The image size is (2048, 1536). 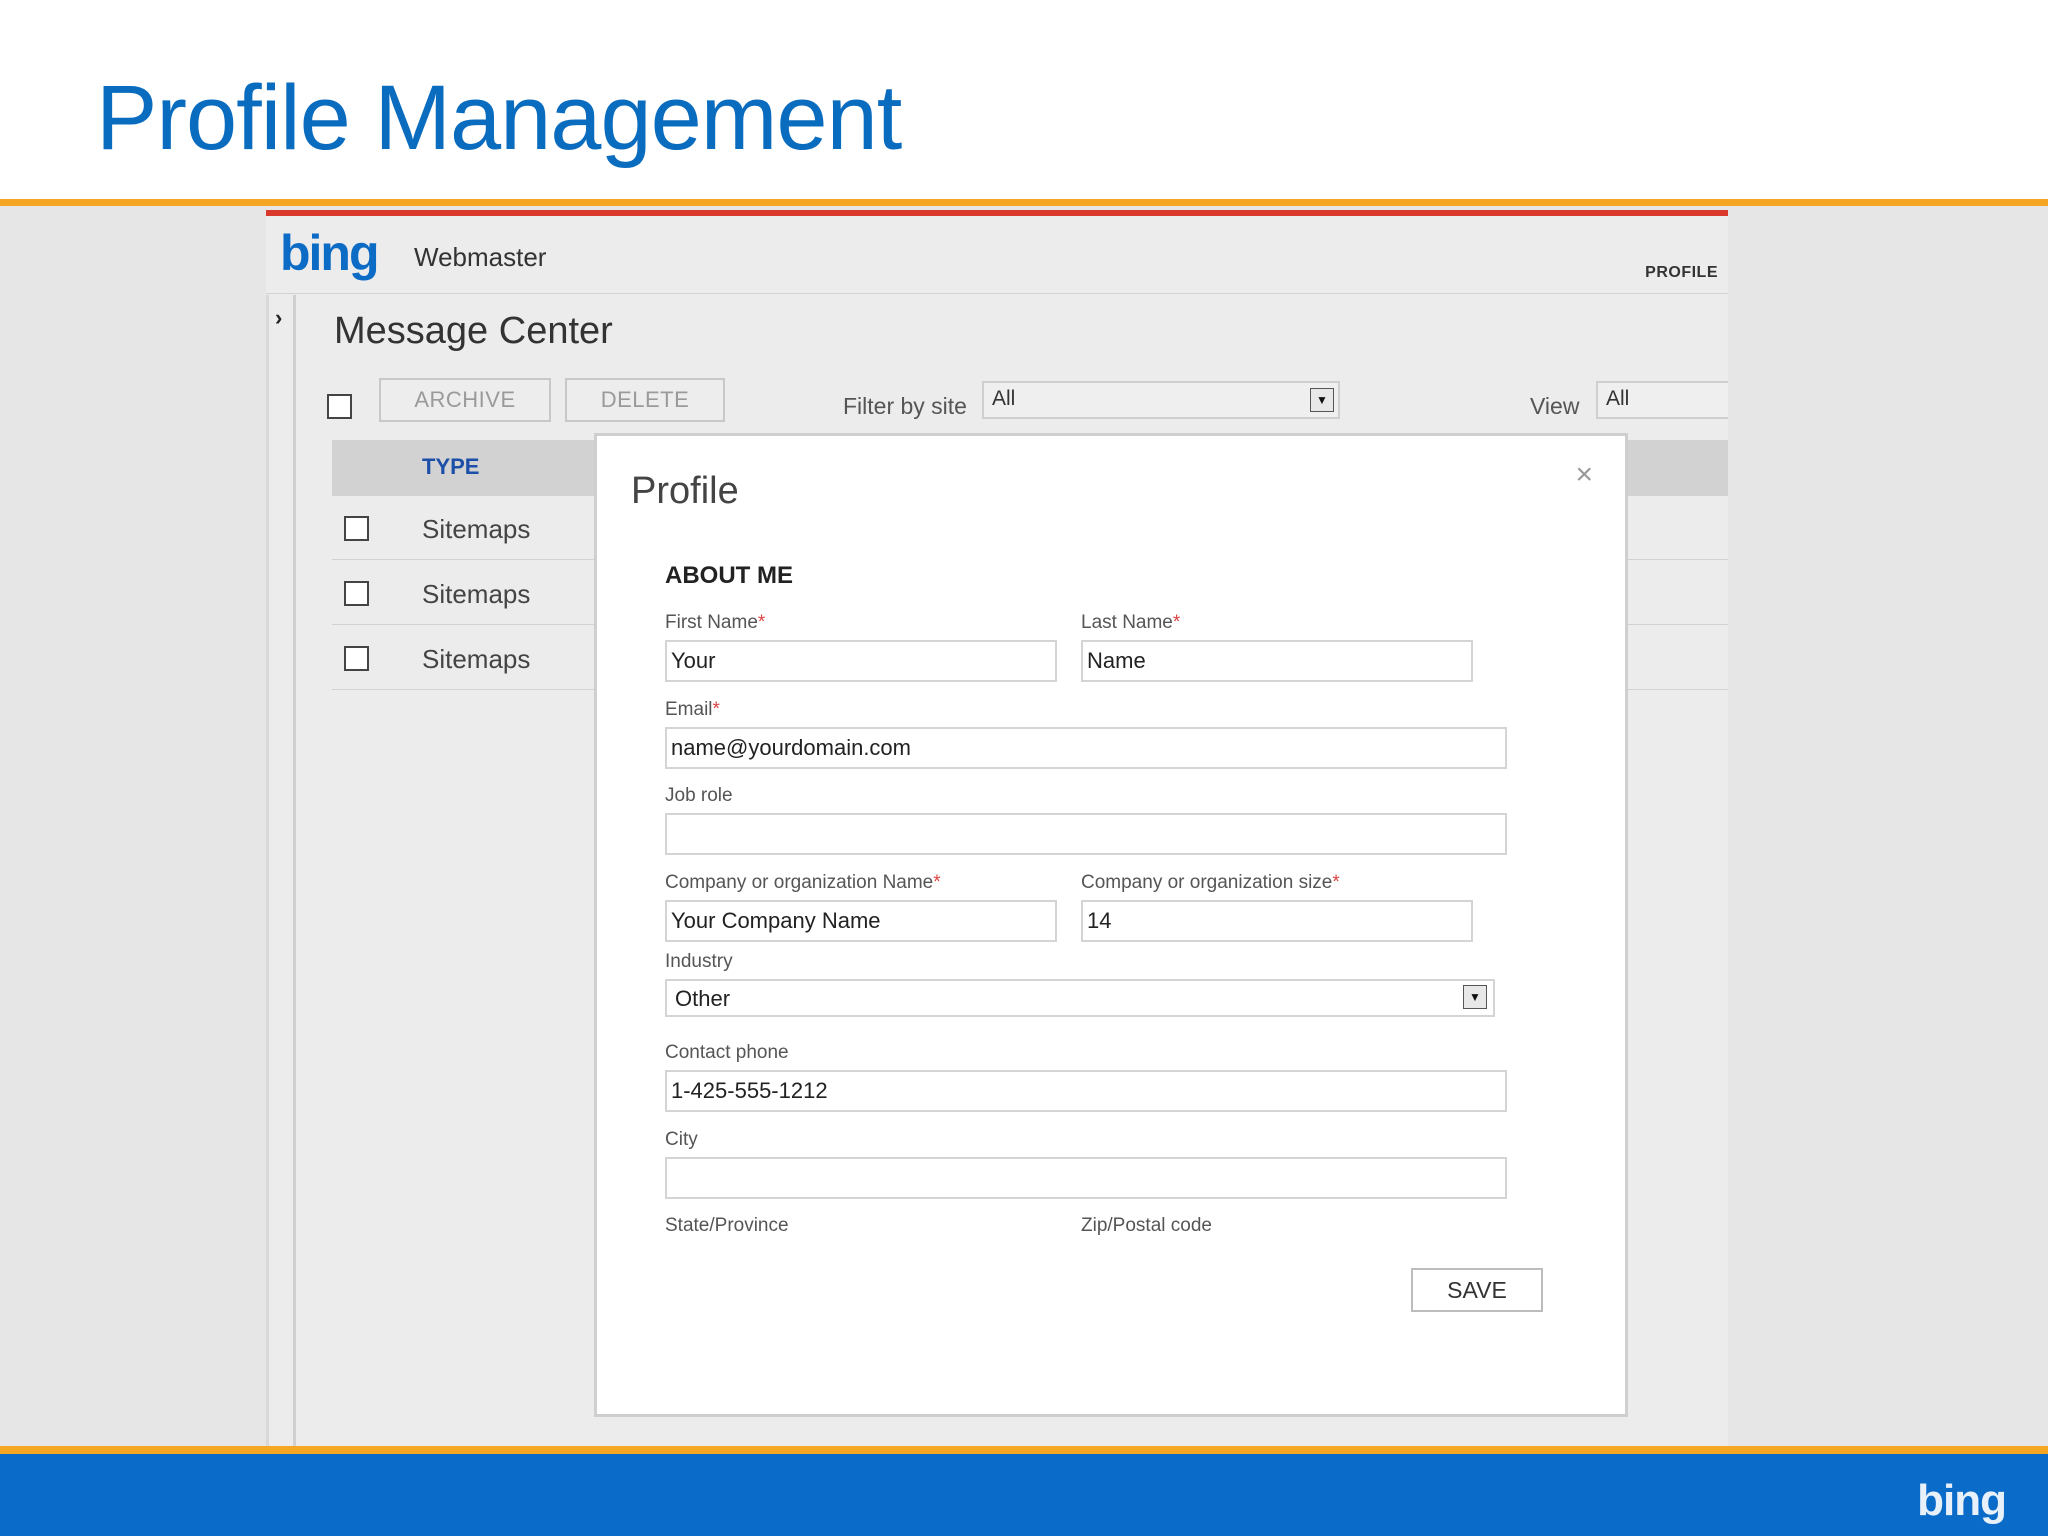 What do you see at coordinates (1210, 882) in the screenshot?
I see `company-size-label: Company or organization size*` at bounding box center [1210, 882].